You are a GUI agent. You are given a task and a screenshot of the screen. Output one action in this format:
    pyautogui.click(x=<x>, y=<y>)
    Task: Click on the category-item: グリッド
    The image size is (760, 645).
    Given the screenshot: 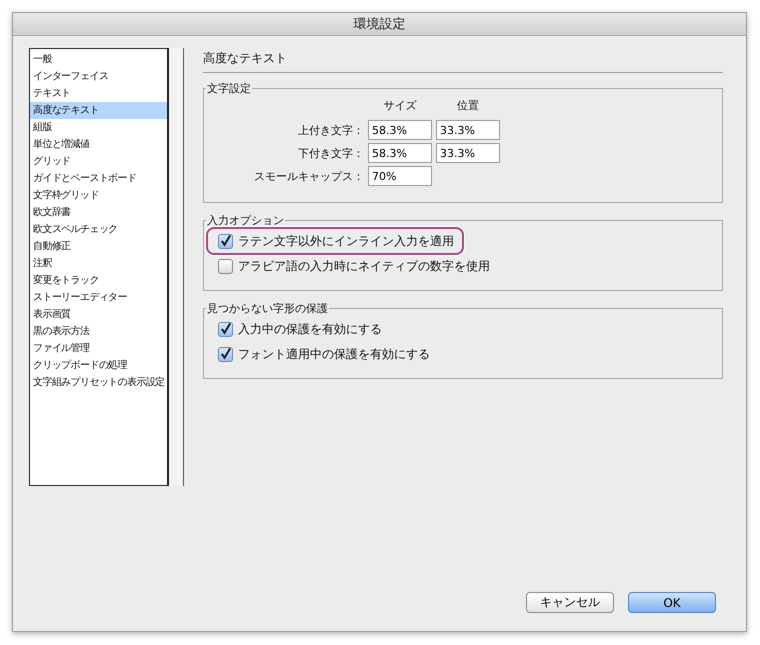 What is the action you would take?
    pyautogui.click(x=98, y=161)
    